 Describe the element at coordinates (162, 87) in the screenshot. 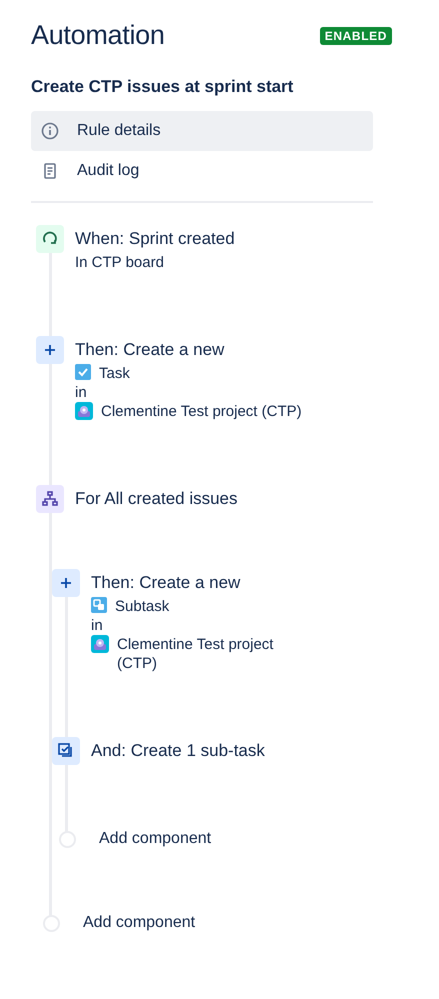

I see `rule-name: Create CTP issues at sprint start` at that location.